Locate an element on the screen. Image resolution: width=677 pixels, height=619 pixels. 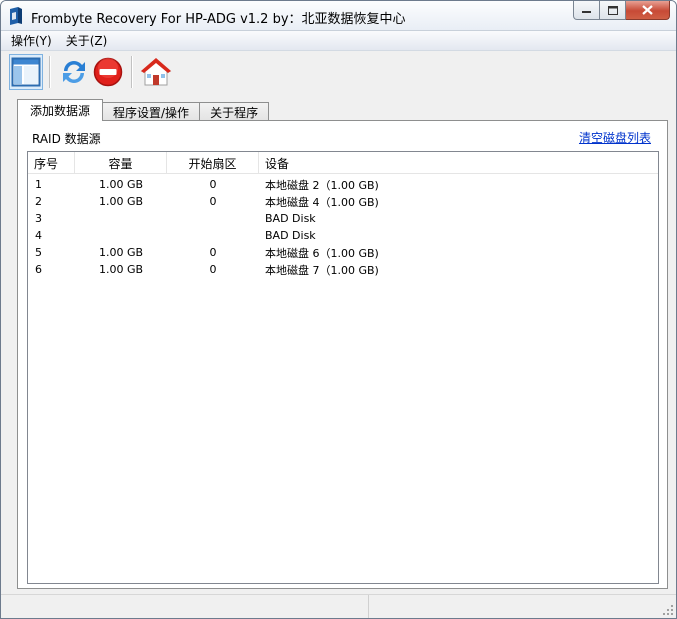
minimize-icon is located at coordinates (586, 12).